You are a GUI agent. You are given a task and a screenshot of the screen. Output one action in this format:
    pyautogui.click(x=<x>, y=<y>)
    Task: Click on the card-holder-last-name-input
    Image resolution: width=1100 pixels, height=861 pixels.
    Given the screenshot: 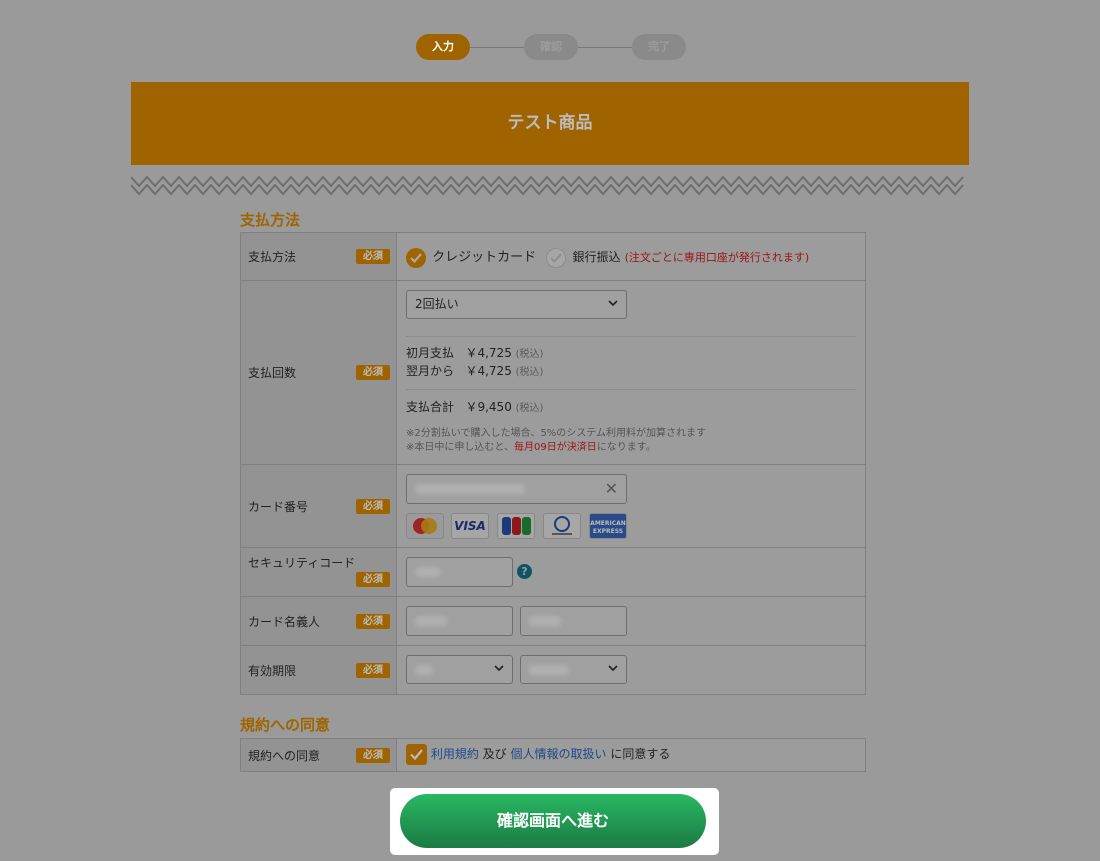 What is the action you would take?
    pyautogui.click(x=573, y=621)
    